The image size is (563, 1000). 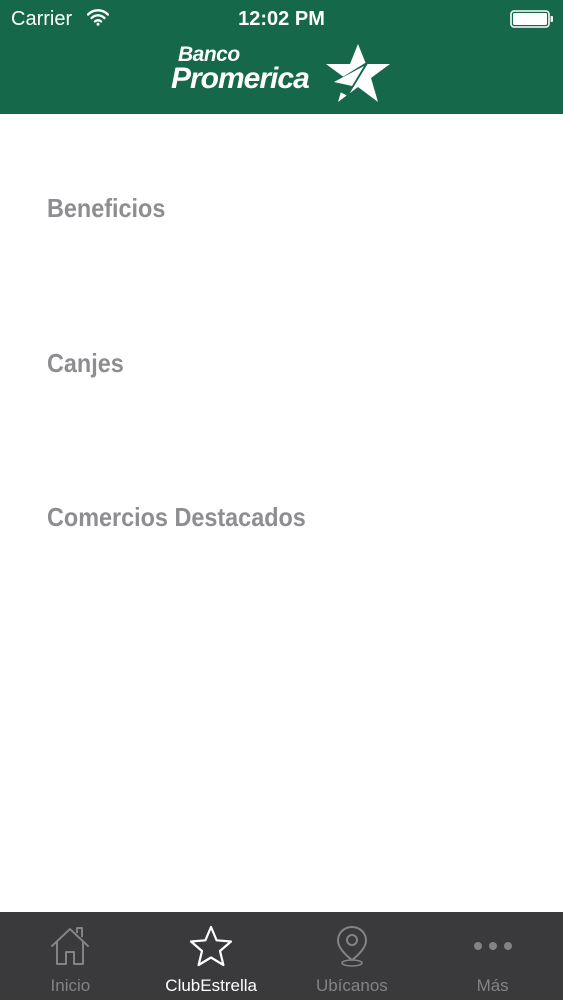 I want to click on menu-item-label: Canjes, so click(x=85, y=363).